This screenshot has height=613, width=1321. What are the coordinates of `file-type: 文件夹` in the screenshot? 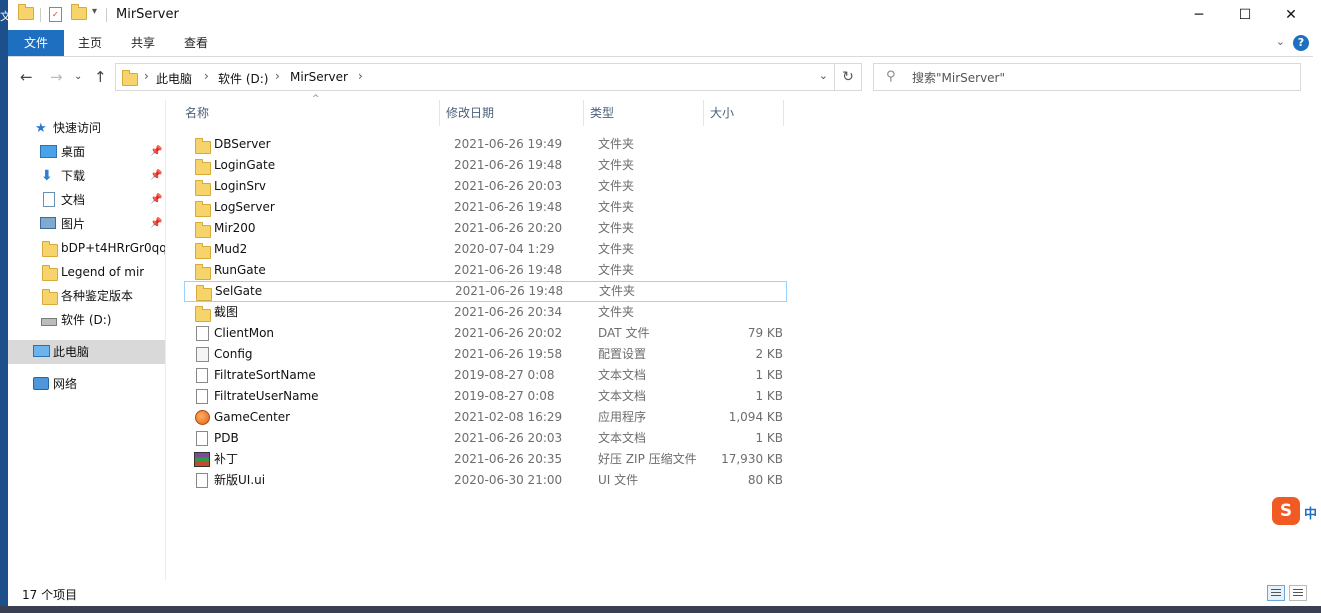 It's located at (616, 228).